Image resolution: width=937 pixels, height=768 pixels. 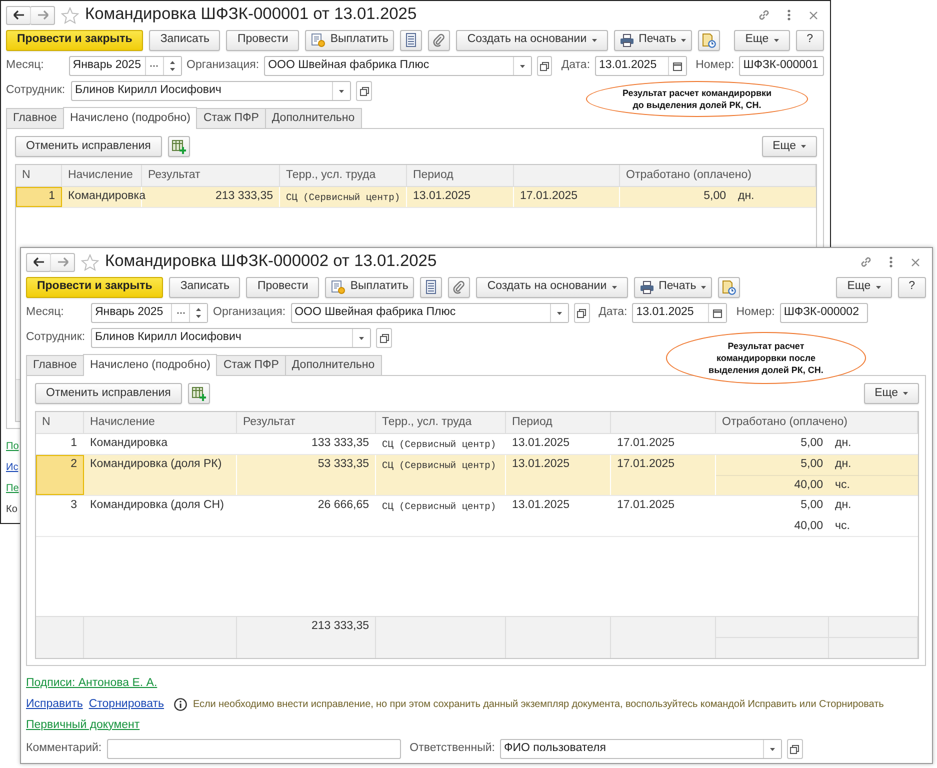 What do you see at coordinates (83, 725) in the screenshot?
I see `primary-document-link: Первичный документ` at bounding box center [83, 725].